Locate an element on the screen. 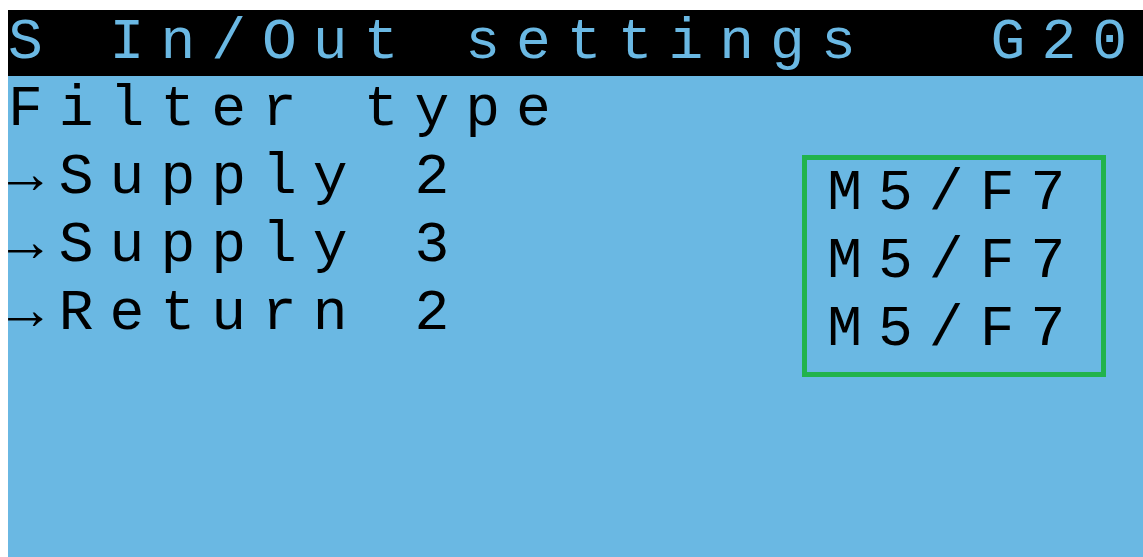 This screenshot has width=1143, height=557. row-label: →Return 2 is located at coordinates (237, 314).